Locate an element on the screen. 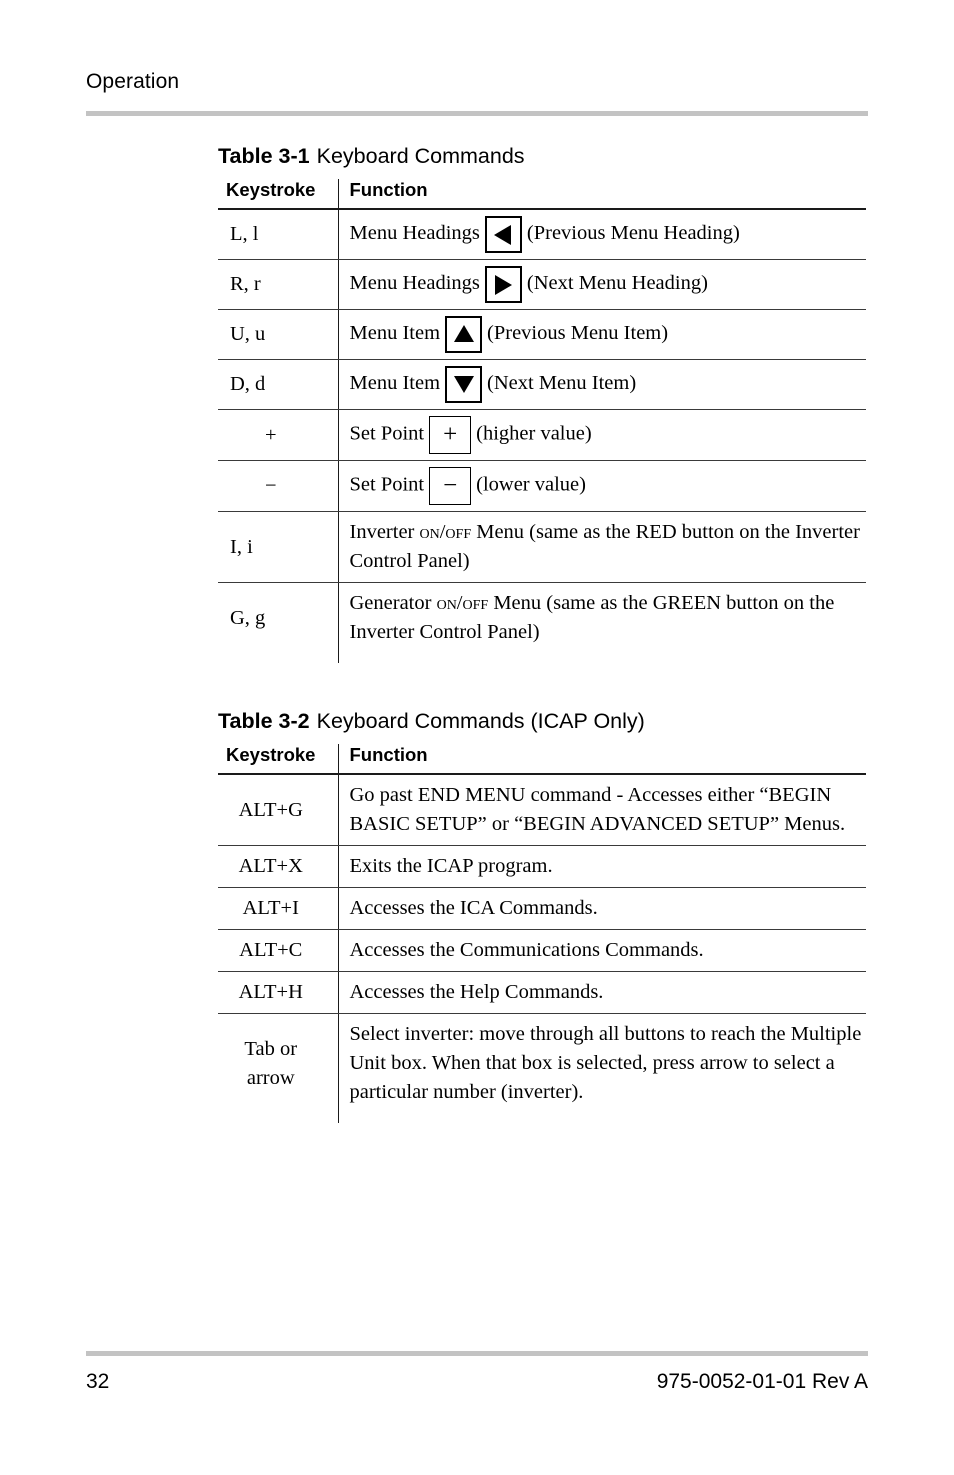  function-cell: Exits the ICAP program. is located at coordinates (602, 866).